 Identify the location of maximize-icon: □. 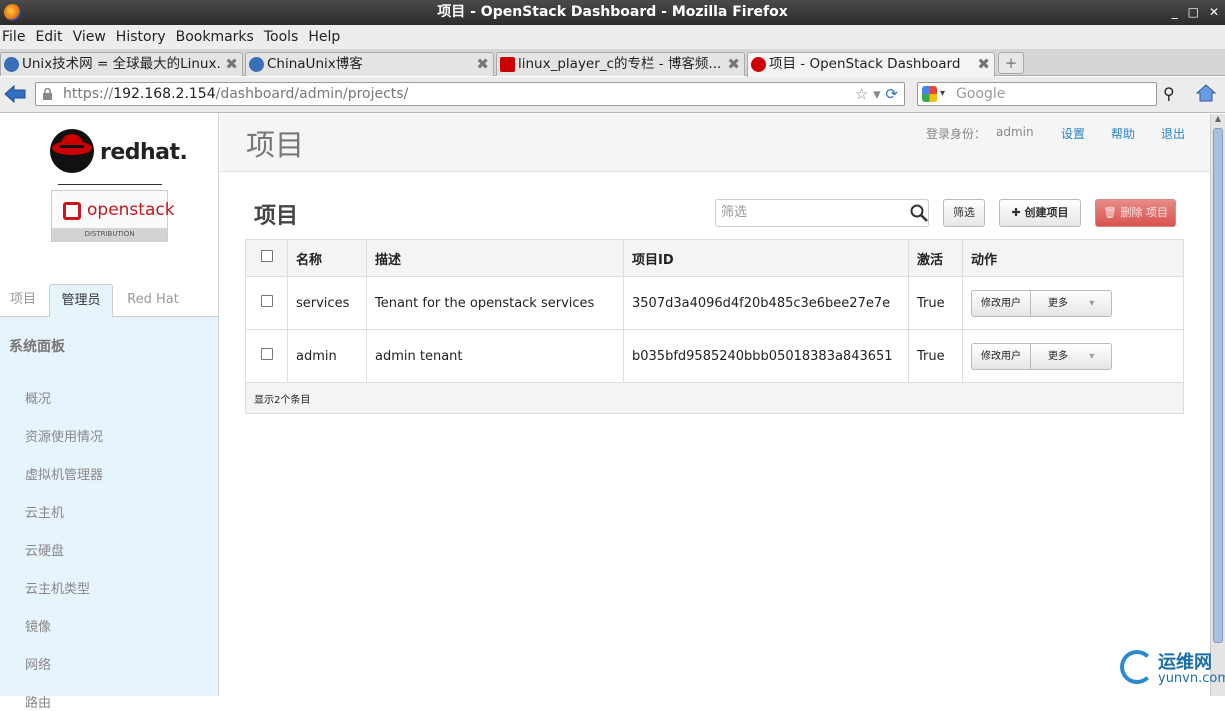
(1193, 12).